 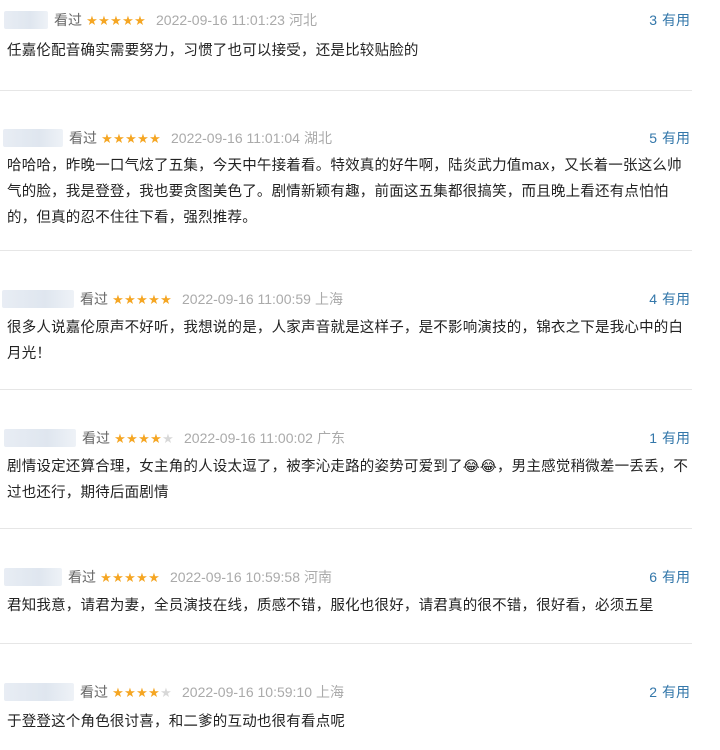 I want to click on useful-count: 5, so click(x=653, y=138).